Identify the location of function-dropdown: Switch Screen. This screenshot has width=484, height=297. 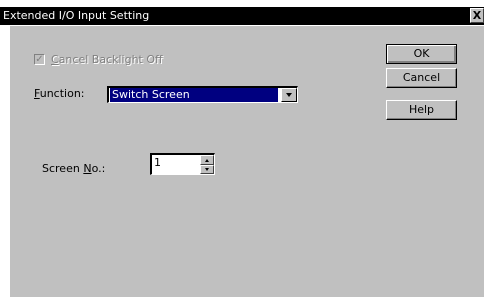
(202, 94).